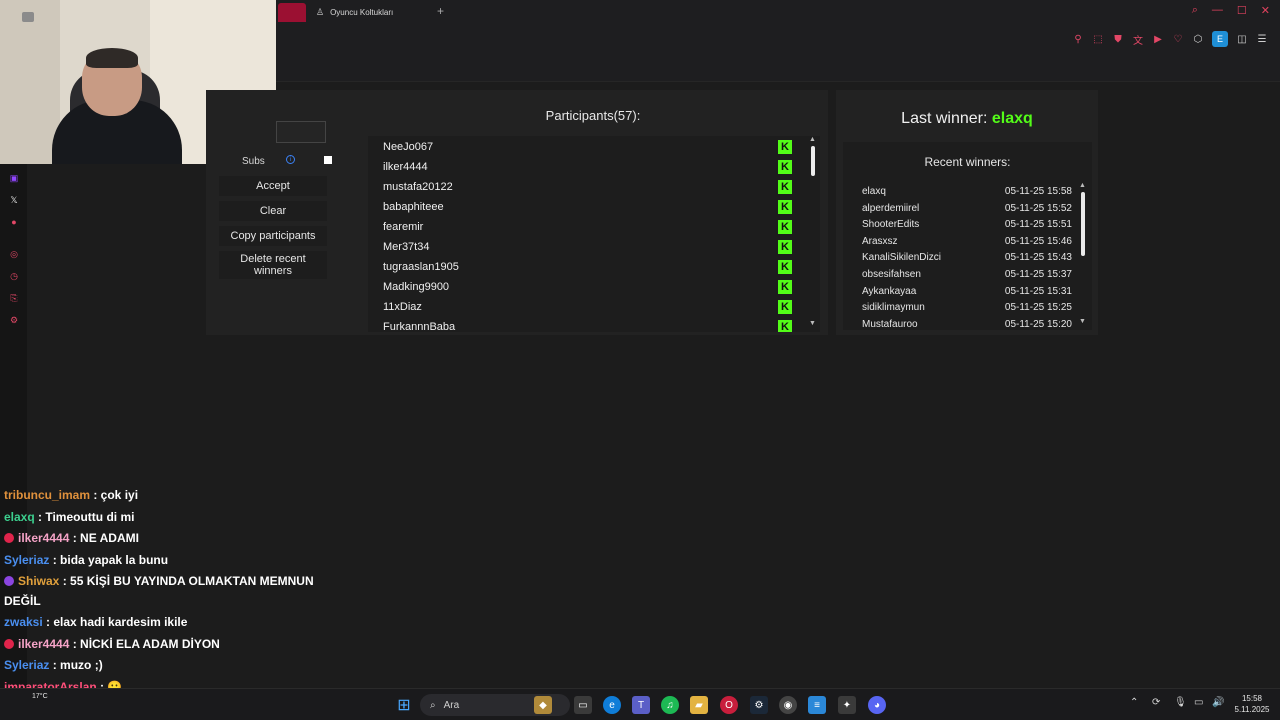 The width and height of the screenshot is (1280, 720). What do you see at coordinates (328, 160) in the screenshot?
I see `subs-checkbox` at bounding box center [328, 160].